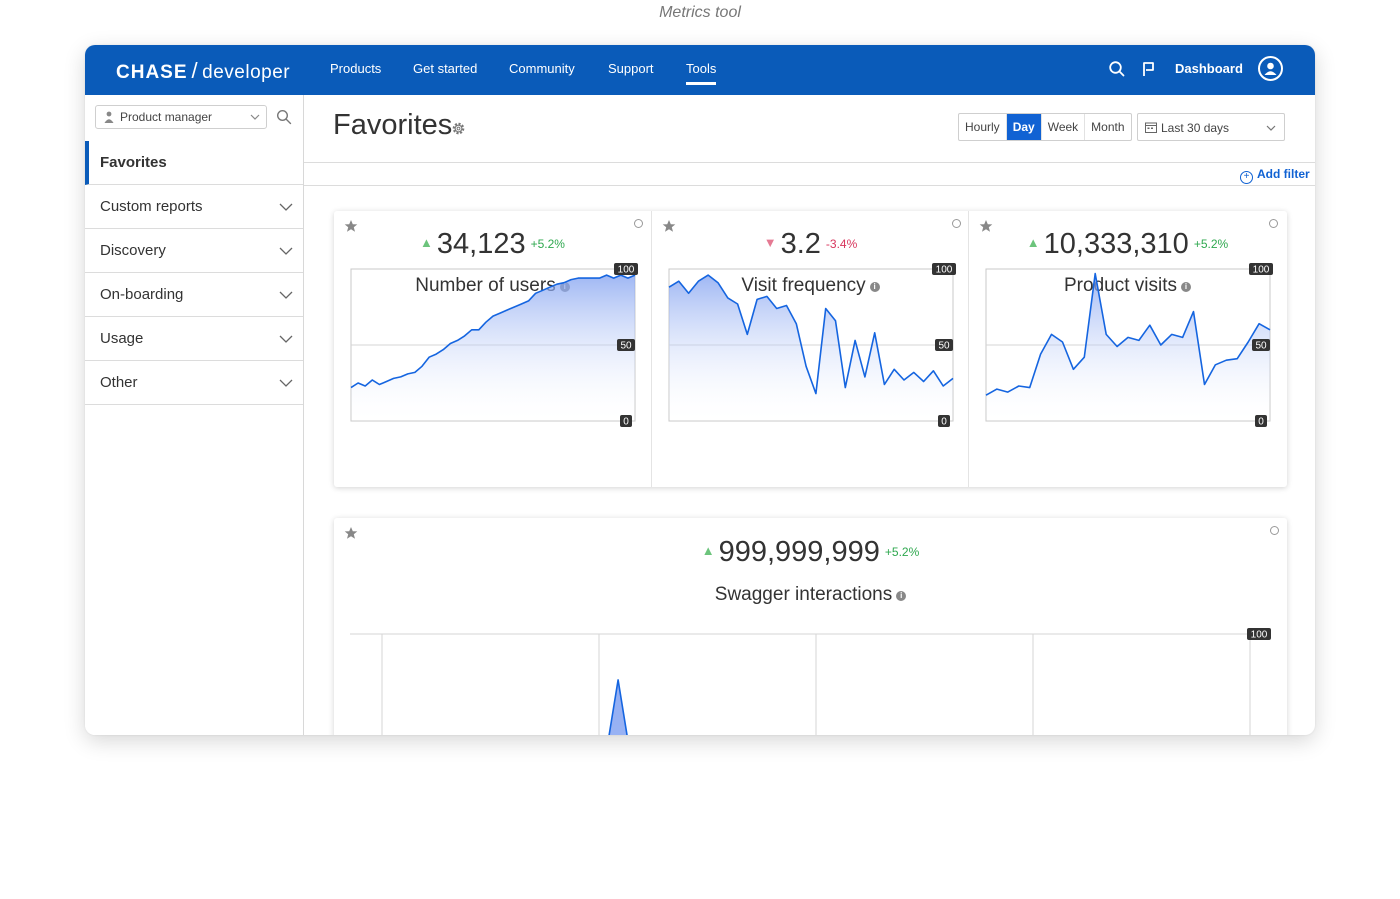  What do you see at coordinates (152, 72) in the screenshot?
I see `logo-brand: CHASE` at bounding box center [152, 72].